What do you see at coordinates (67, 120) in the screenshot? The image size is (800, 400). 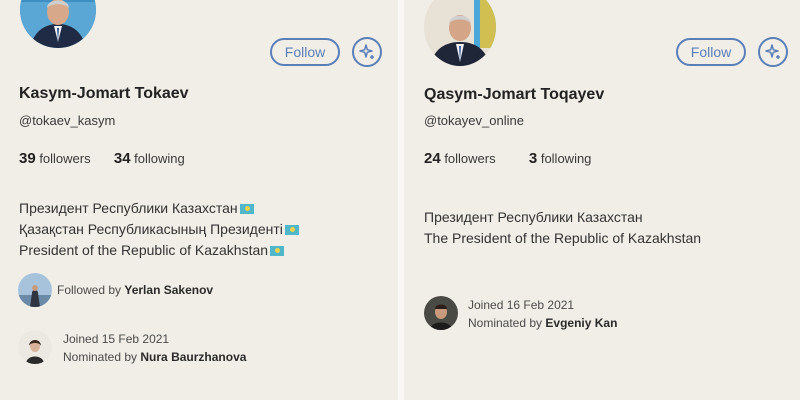 I see `profile-handle: @tokaev_kasym` at bounding box center [67, 120].